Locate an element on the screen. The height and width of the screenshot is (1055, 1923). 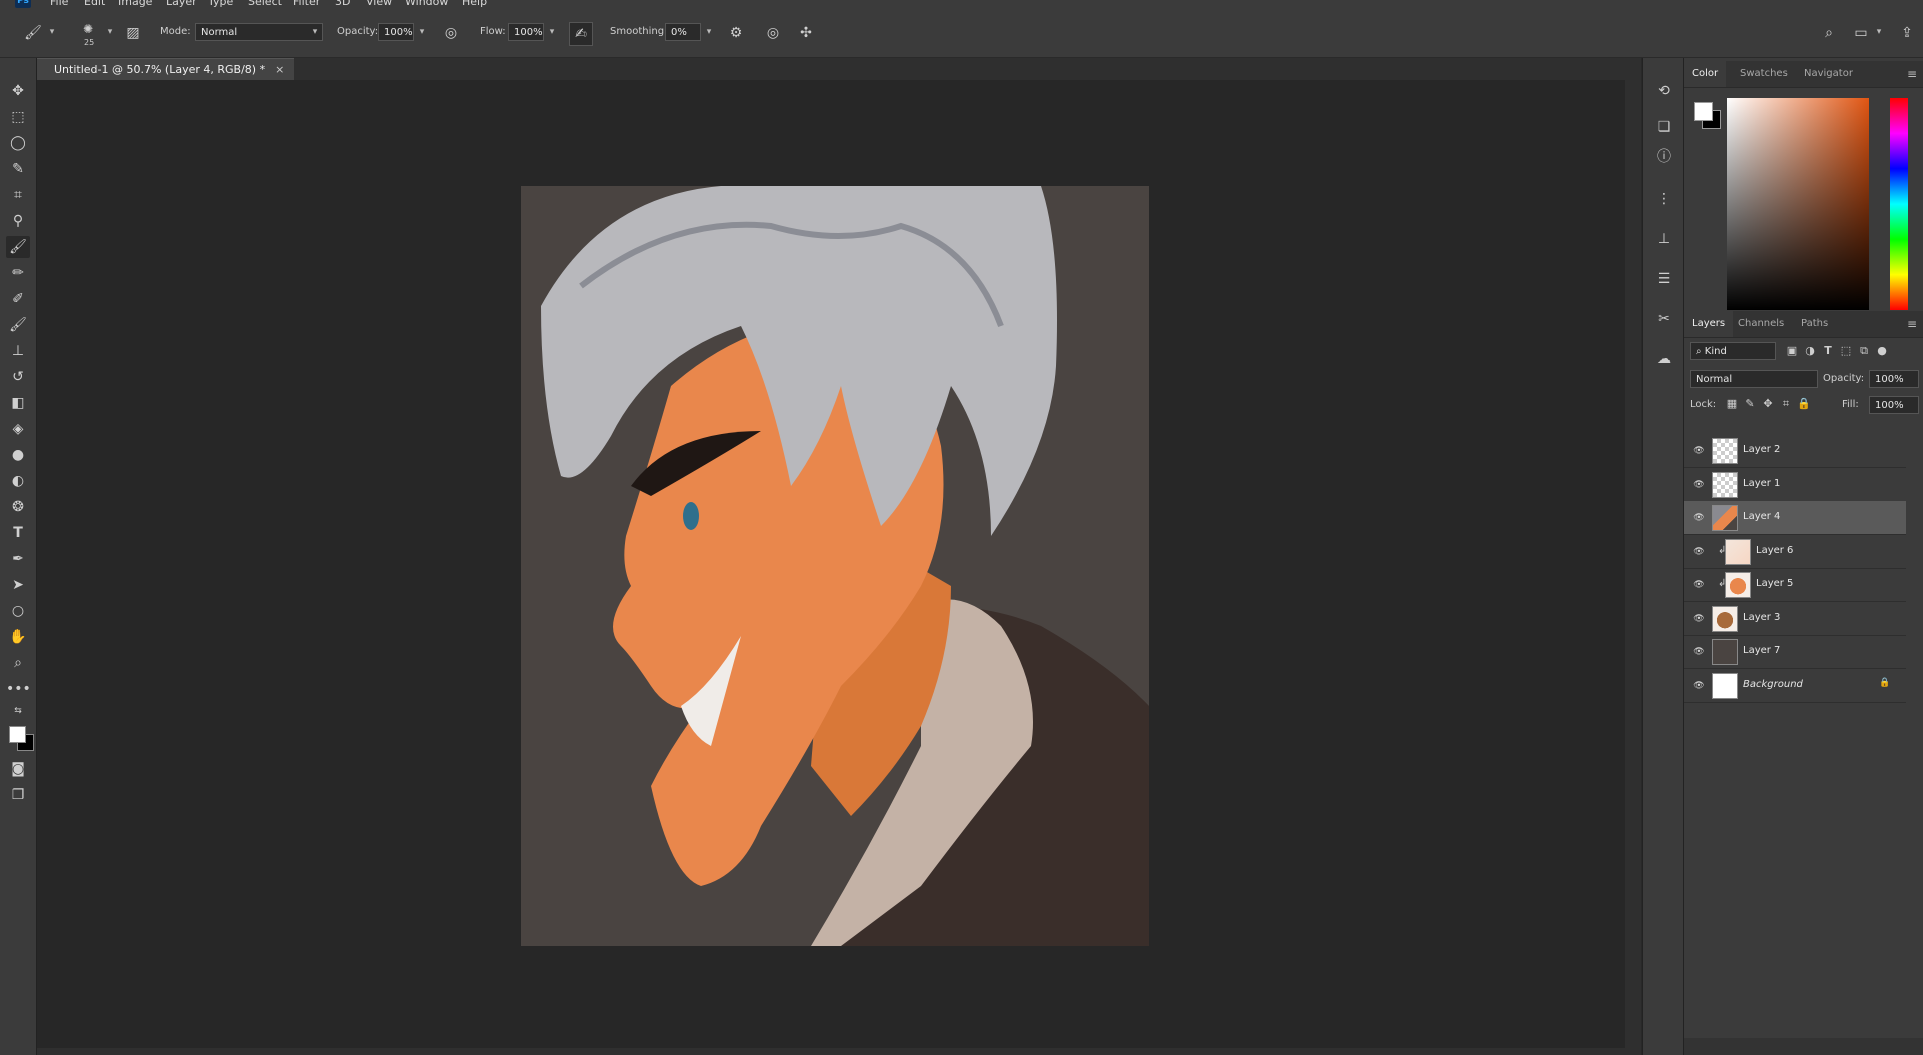
filter-toggle-icon: ● is located at coordinates (1882, 351).